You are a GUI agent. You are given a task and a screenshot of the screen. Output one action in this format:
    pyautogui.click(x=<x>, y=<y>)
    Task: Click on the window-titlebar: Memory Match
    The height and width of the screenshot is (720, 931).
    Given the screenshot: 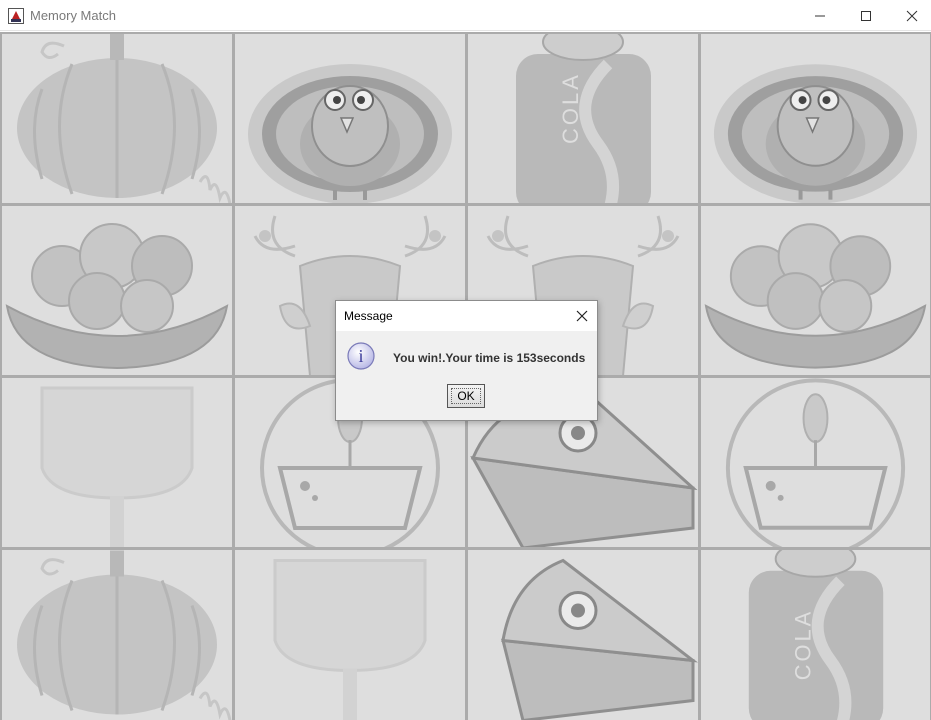 What is the action you would take?
    pyautogui.click(x=465, y=15)
    